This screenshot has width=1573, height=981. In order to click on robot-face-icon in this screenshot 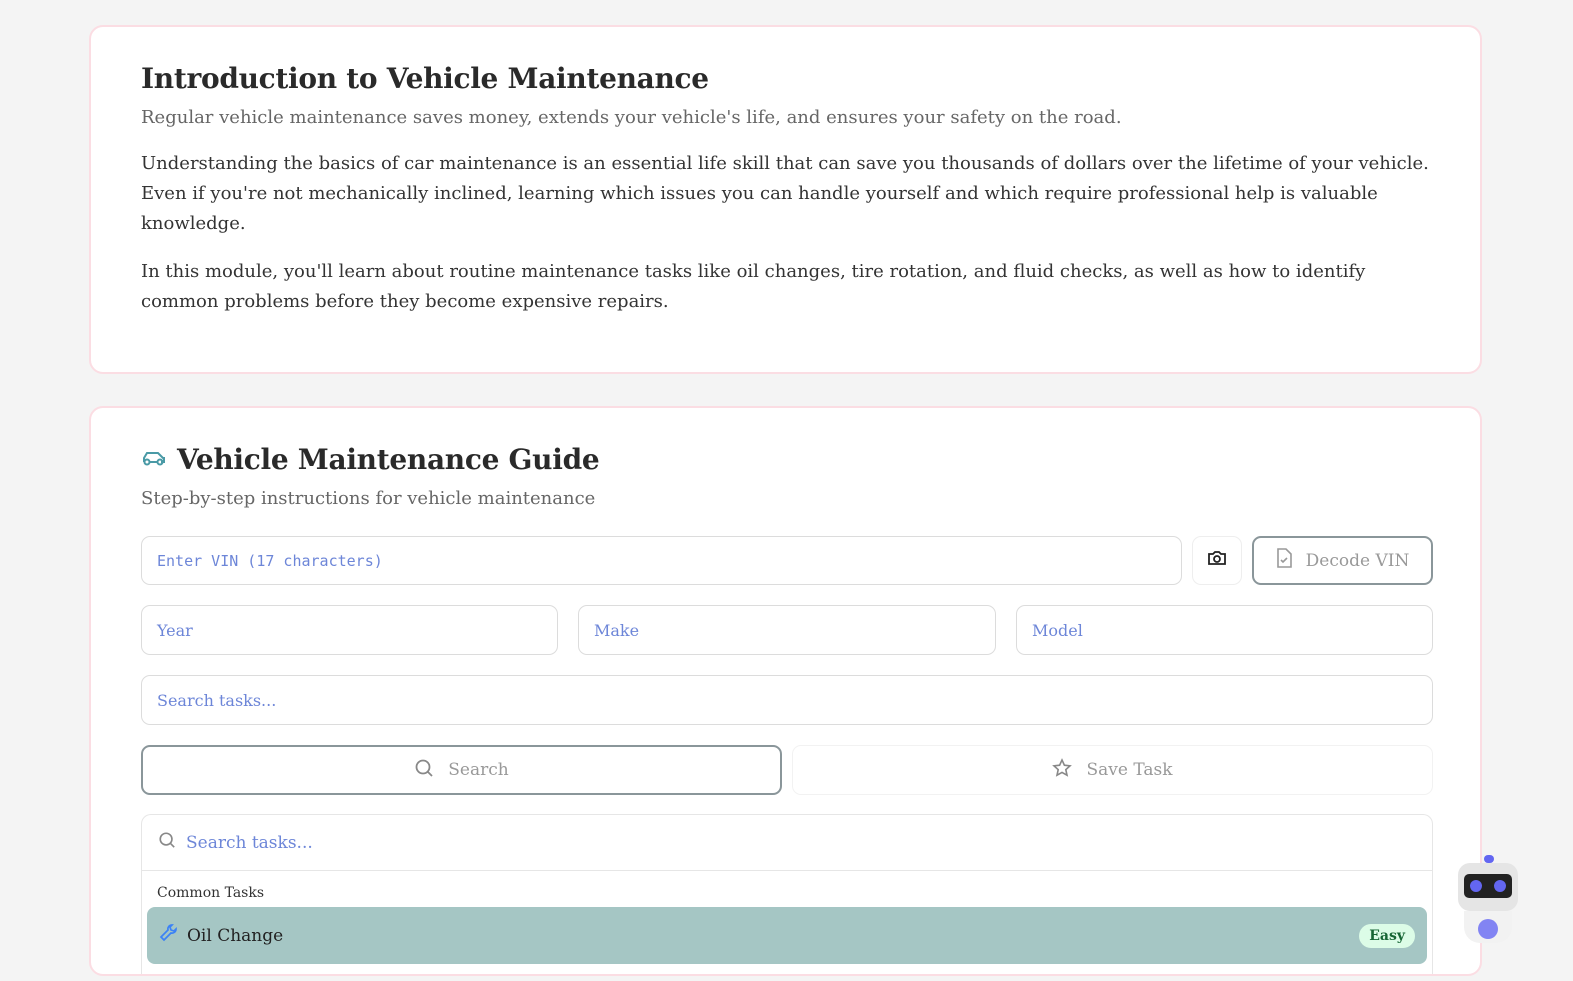, I will do `click(1488, 886)`.